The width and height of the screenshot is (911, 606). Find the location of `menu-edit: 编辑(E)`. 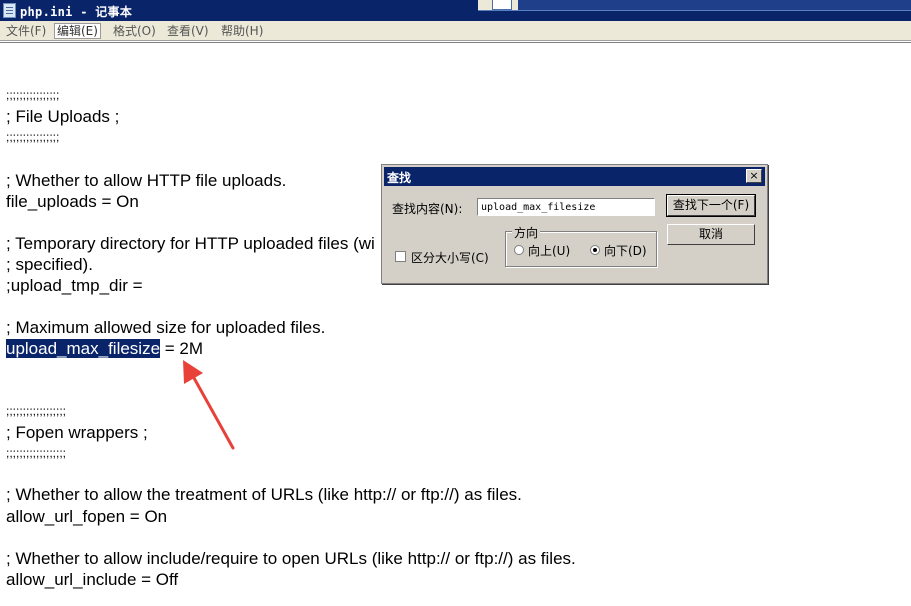

menu-edit: 编辑(E) is located at coordinates (77, 31).